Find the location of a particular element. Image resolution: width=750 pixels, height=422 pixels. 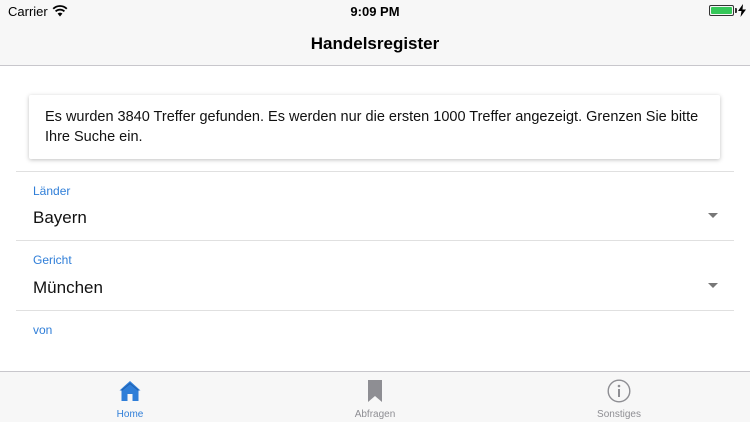

gericht-value: München is located at coordinates (68, 287).